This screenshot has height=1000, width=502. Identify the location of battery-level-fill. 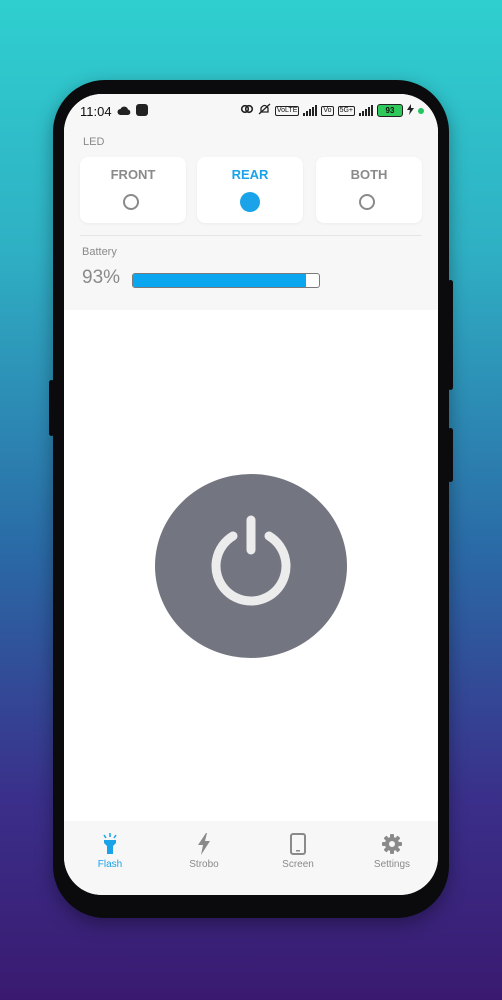
(219, 280).